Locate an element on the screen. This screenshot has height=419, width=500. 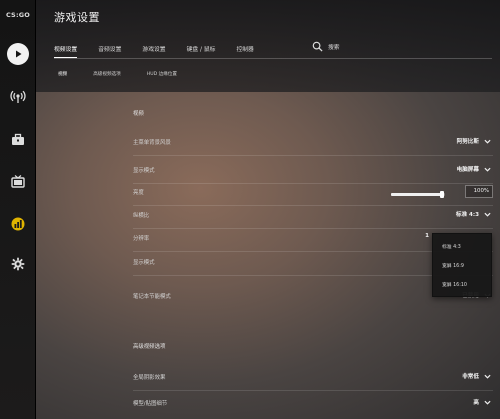
search-icon is located at coordinates (317, 46).